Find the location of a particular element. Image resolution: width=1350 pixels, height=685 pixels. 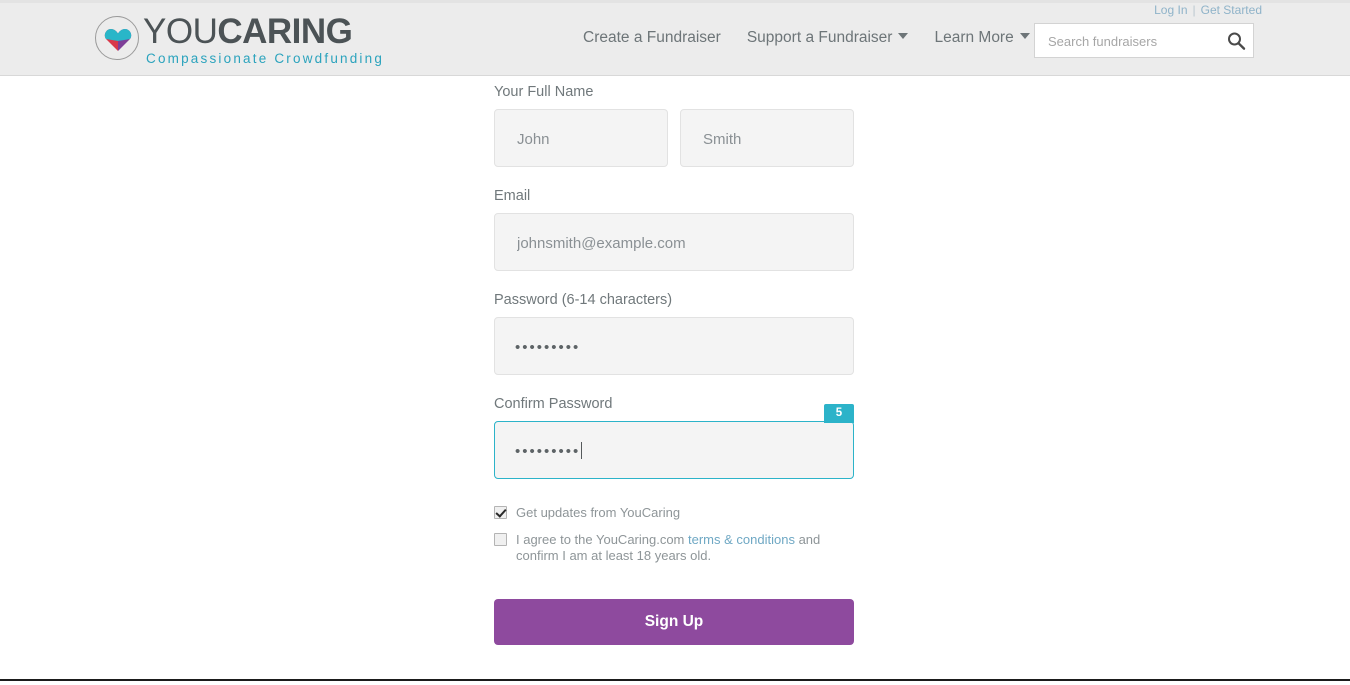

logo-word-you: YOU is located at coordinates (180, 31).